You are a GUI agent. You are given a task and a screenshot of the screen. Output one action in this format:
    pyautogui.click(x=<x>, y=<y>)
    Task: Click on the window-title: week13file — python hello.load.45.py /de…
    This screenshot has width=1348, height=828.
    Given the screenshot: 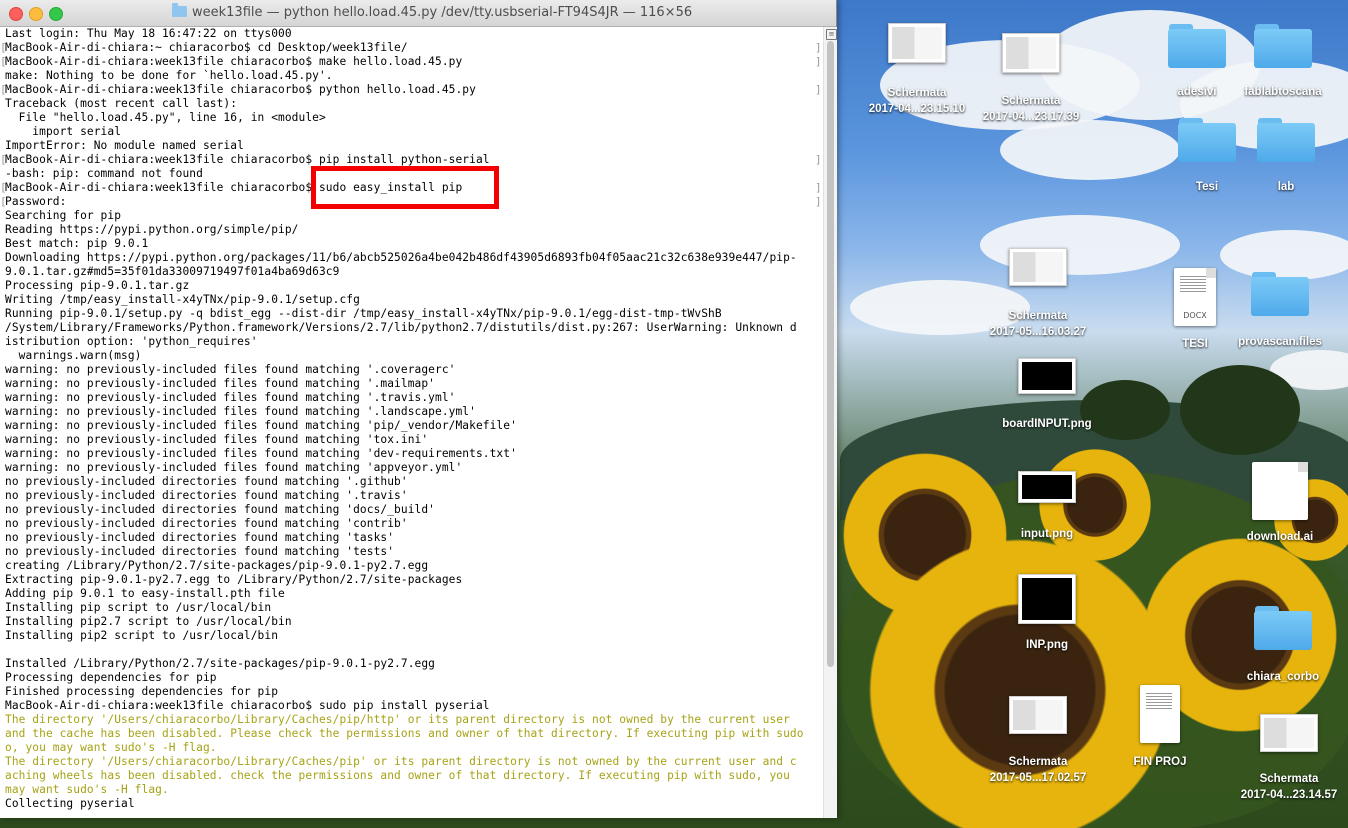 What is the action you would take?
    pyautogui.click(x=432, y=11)
    